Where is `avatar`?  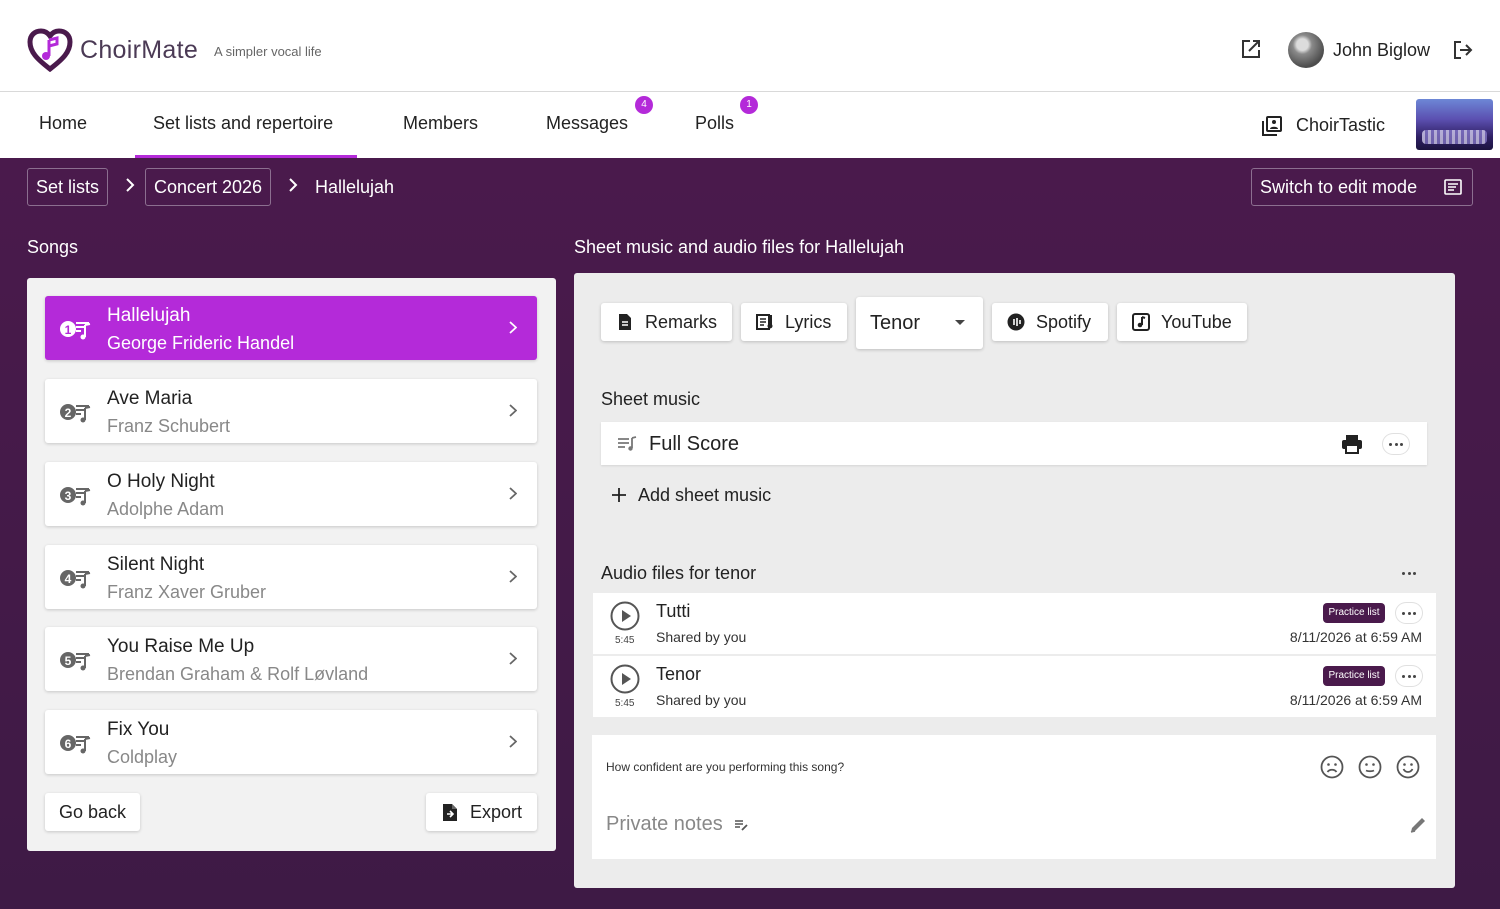
avatar is located at coordinates (1306, 50).